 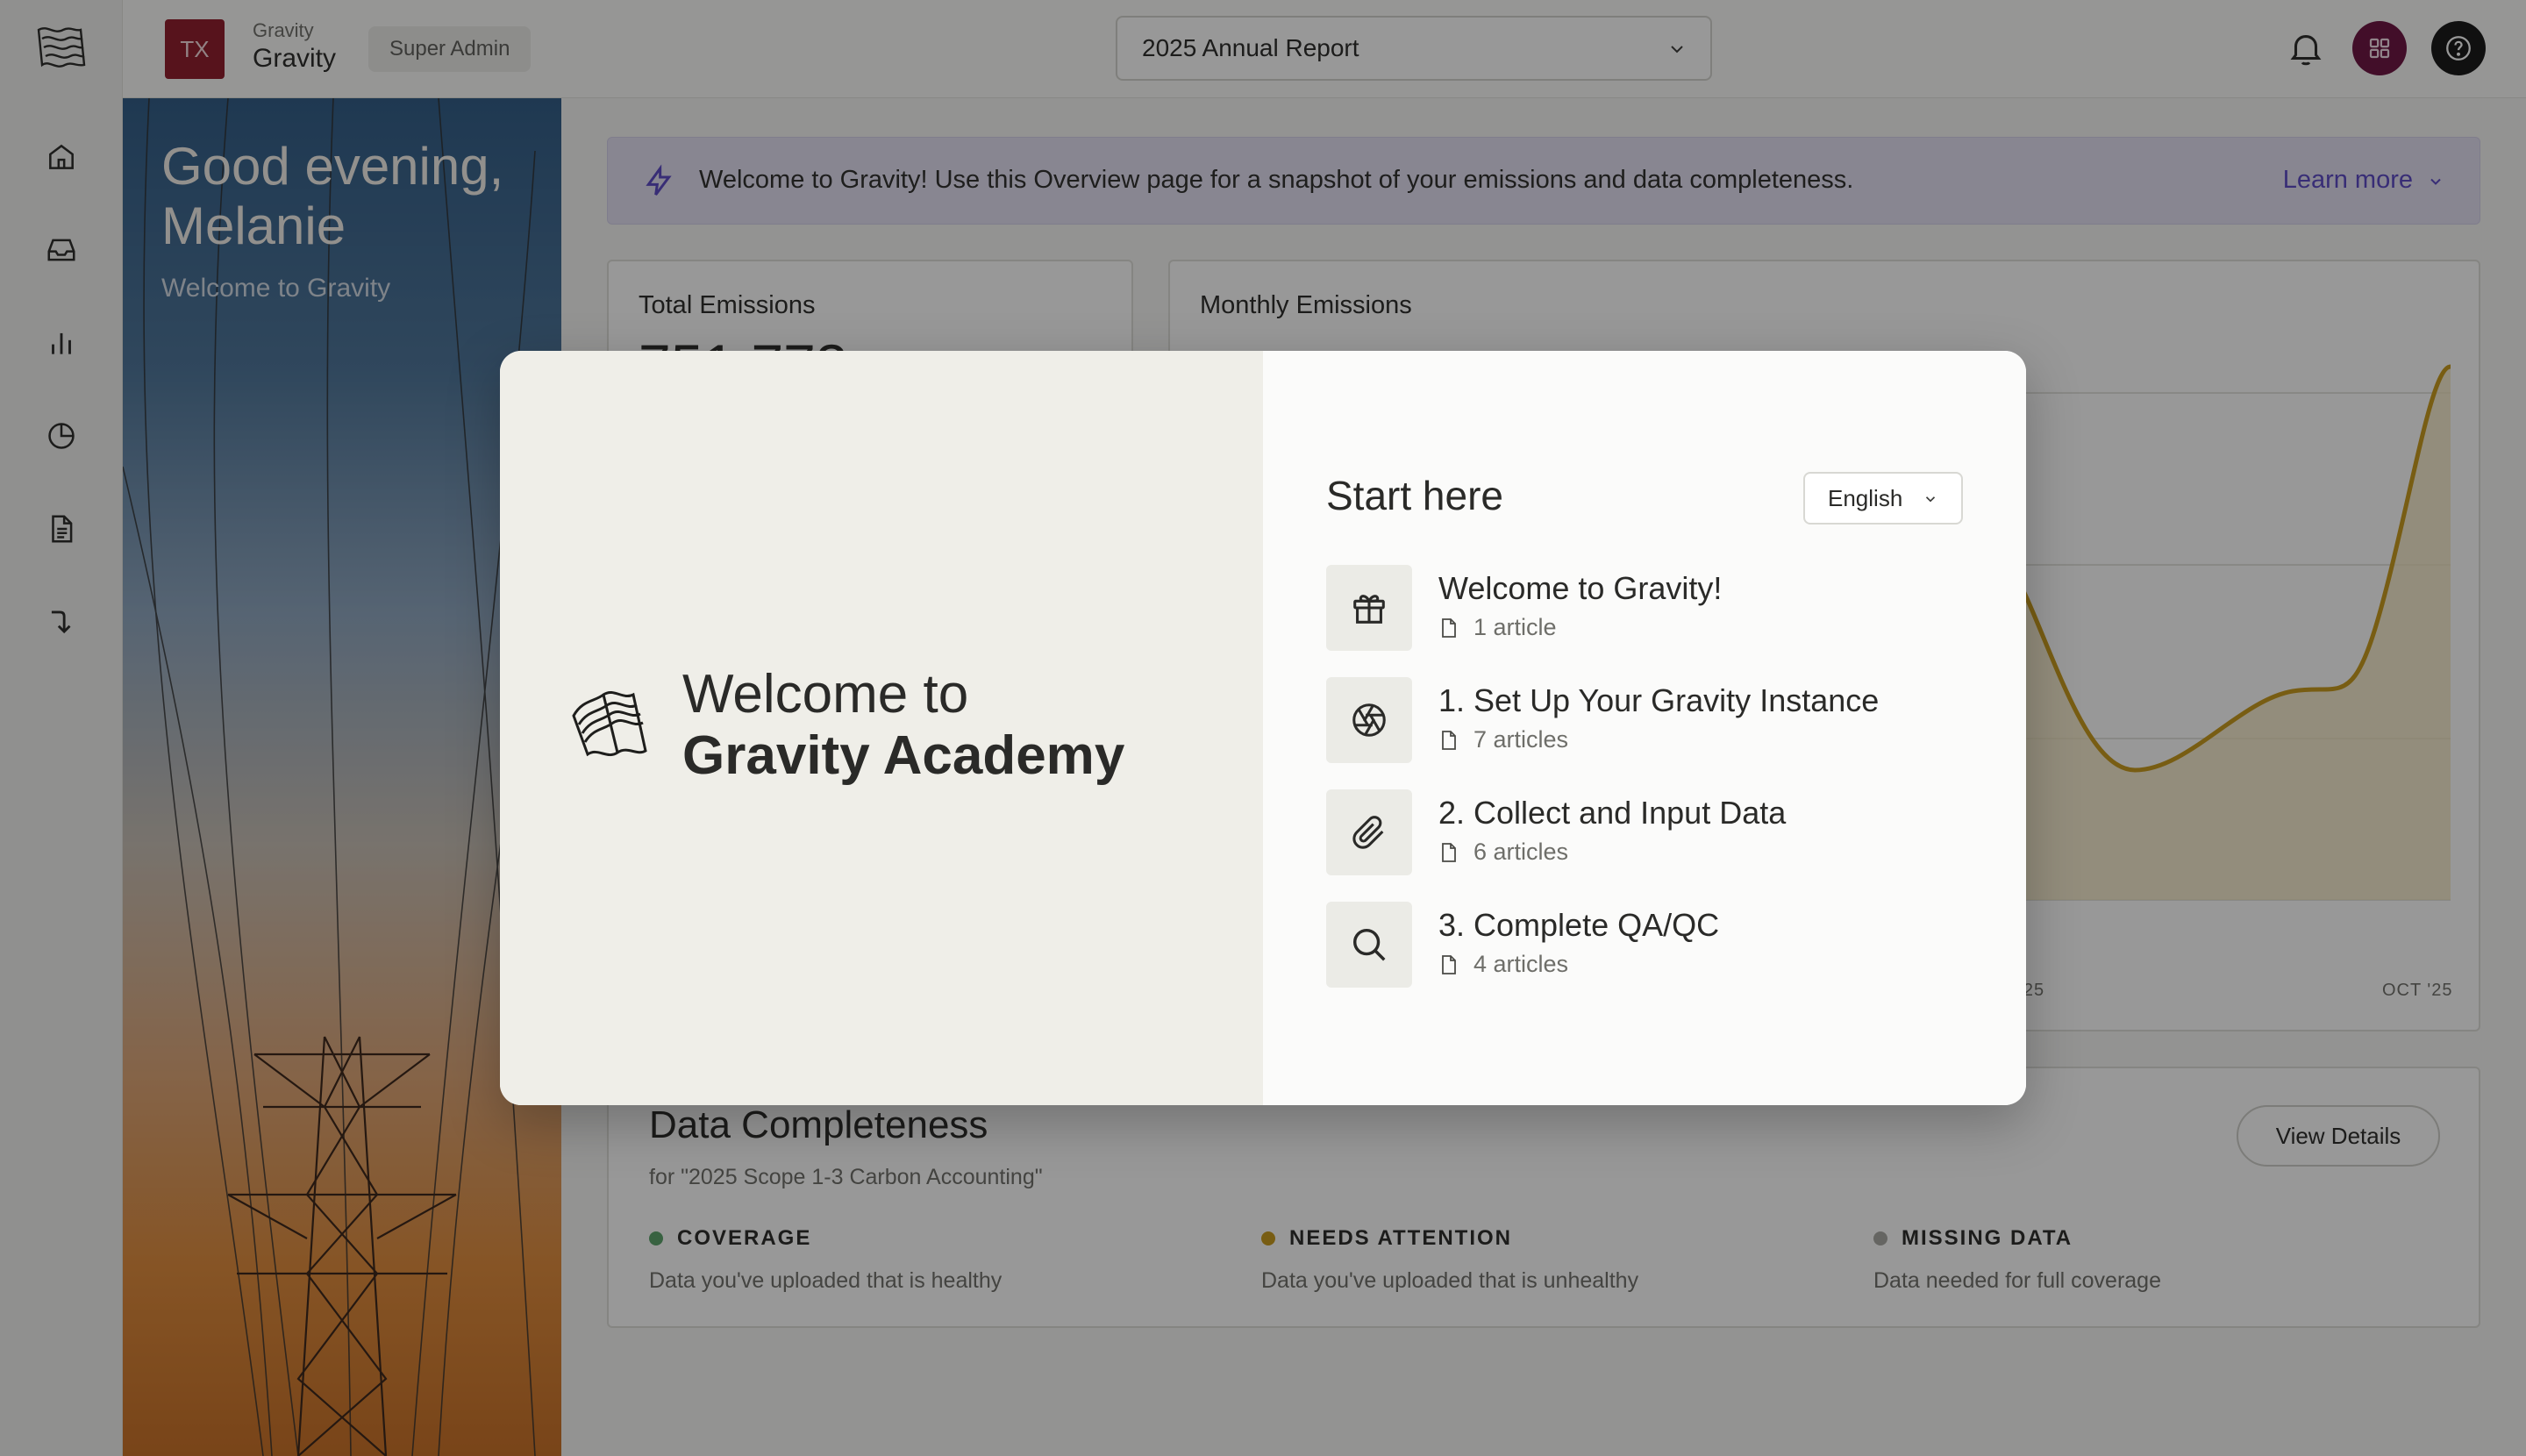 I want to click on chevron-down-icon, so click(x=1930, y=499).